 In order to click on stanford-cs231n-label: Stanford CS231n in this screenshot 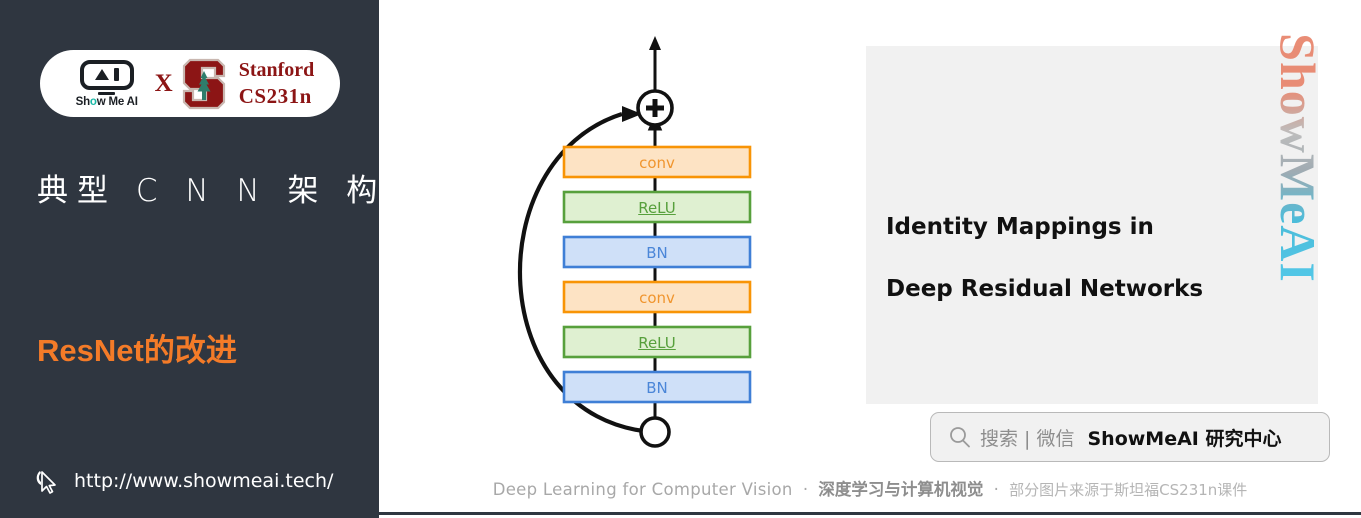, I will do `click(277, 83)`.